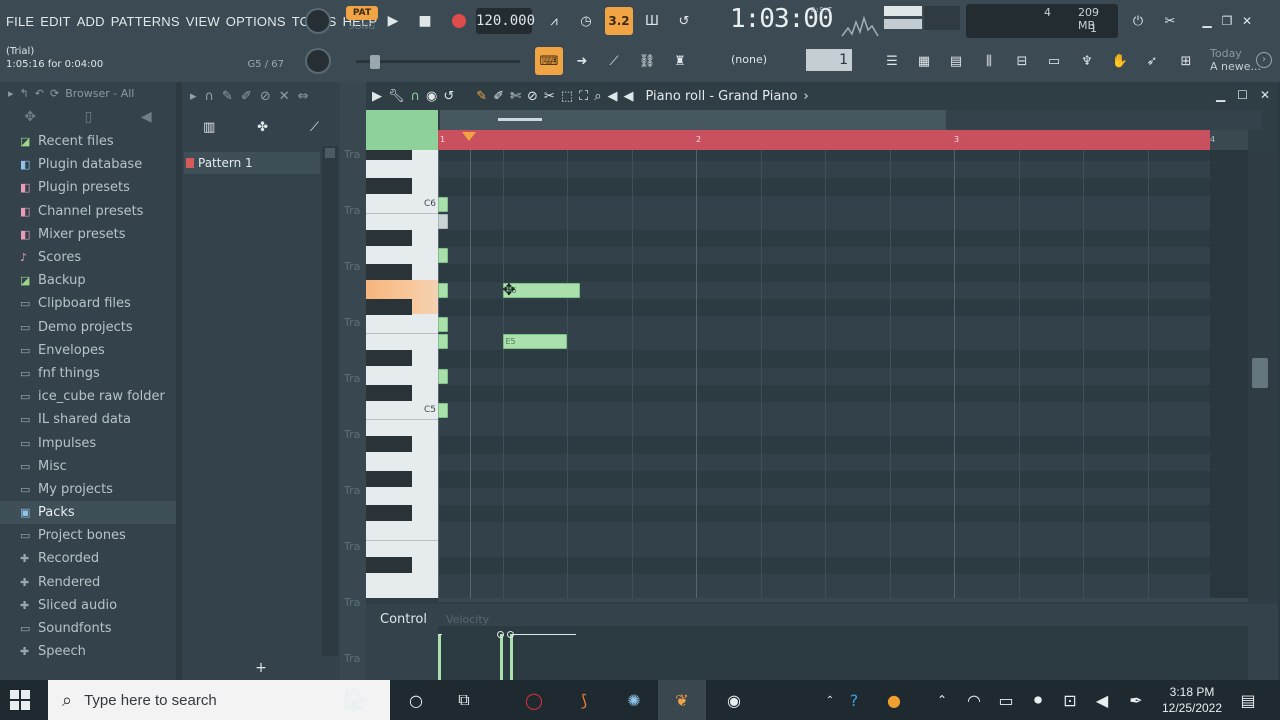 The width and height of the screenshot is (1280, 720). What do you see at coordinates (88, 396) in the screenshot?
I see `browser-item: ▭ ice_cube raw folder` at bounding box center [88, 396].